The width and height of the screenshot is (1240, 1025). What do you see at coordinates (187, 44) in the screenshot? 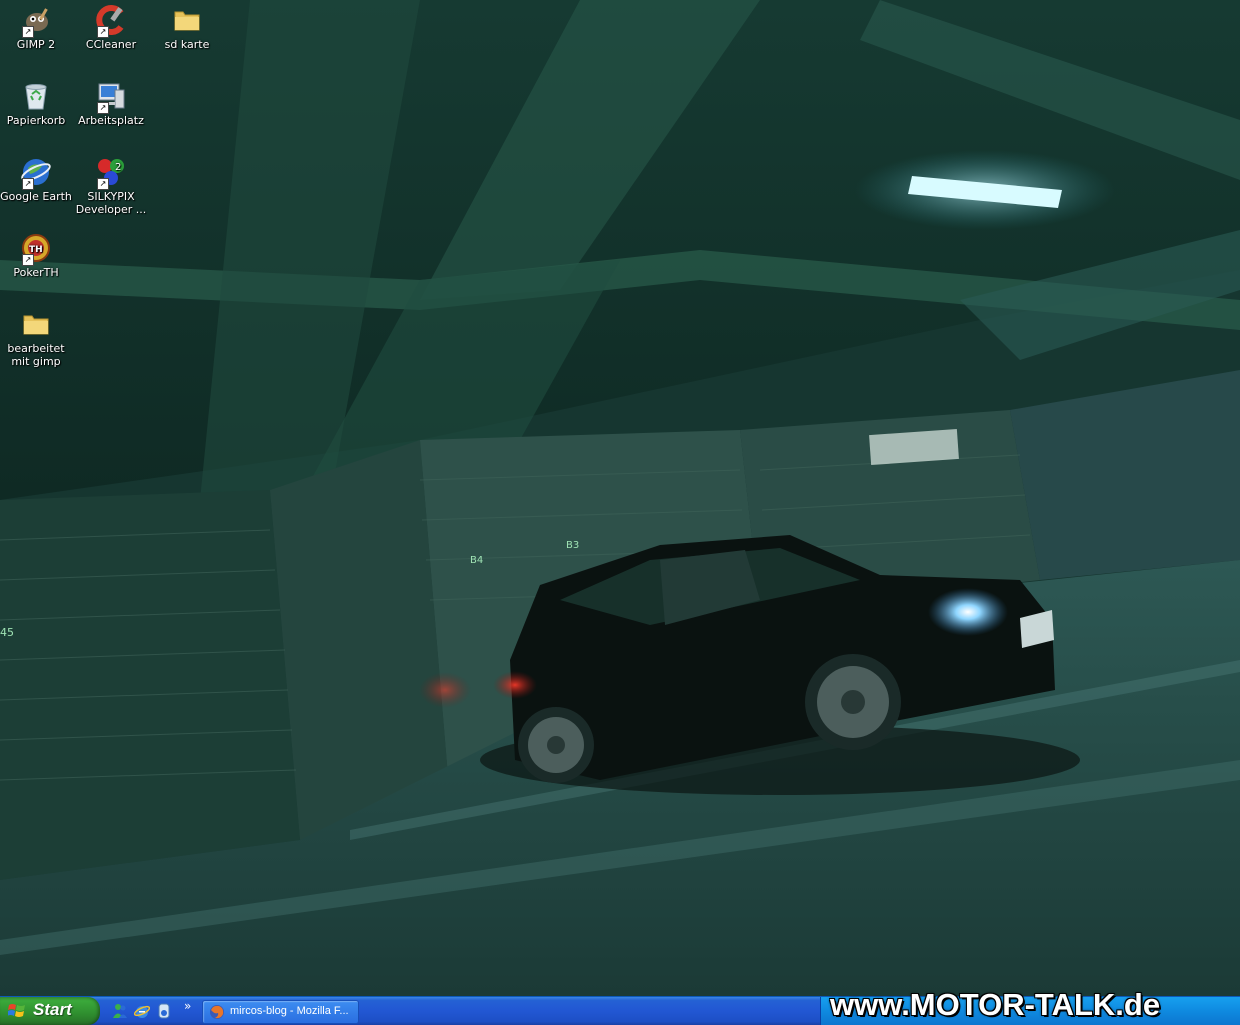
I see `desktop-icon-label: sd karte` at bounding box center [187, 44].